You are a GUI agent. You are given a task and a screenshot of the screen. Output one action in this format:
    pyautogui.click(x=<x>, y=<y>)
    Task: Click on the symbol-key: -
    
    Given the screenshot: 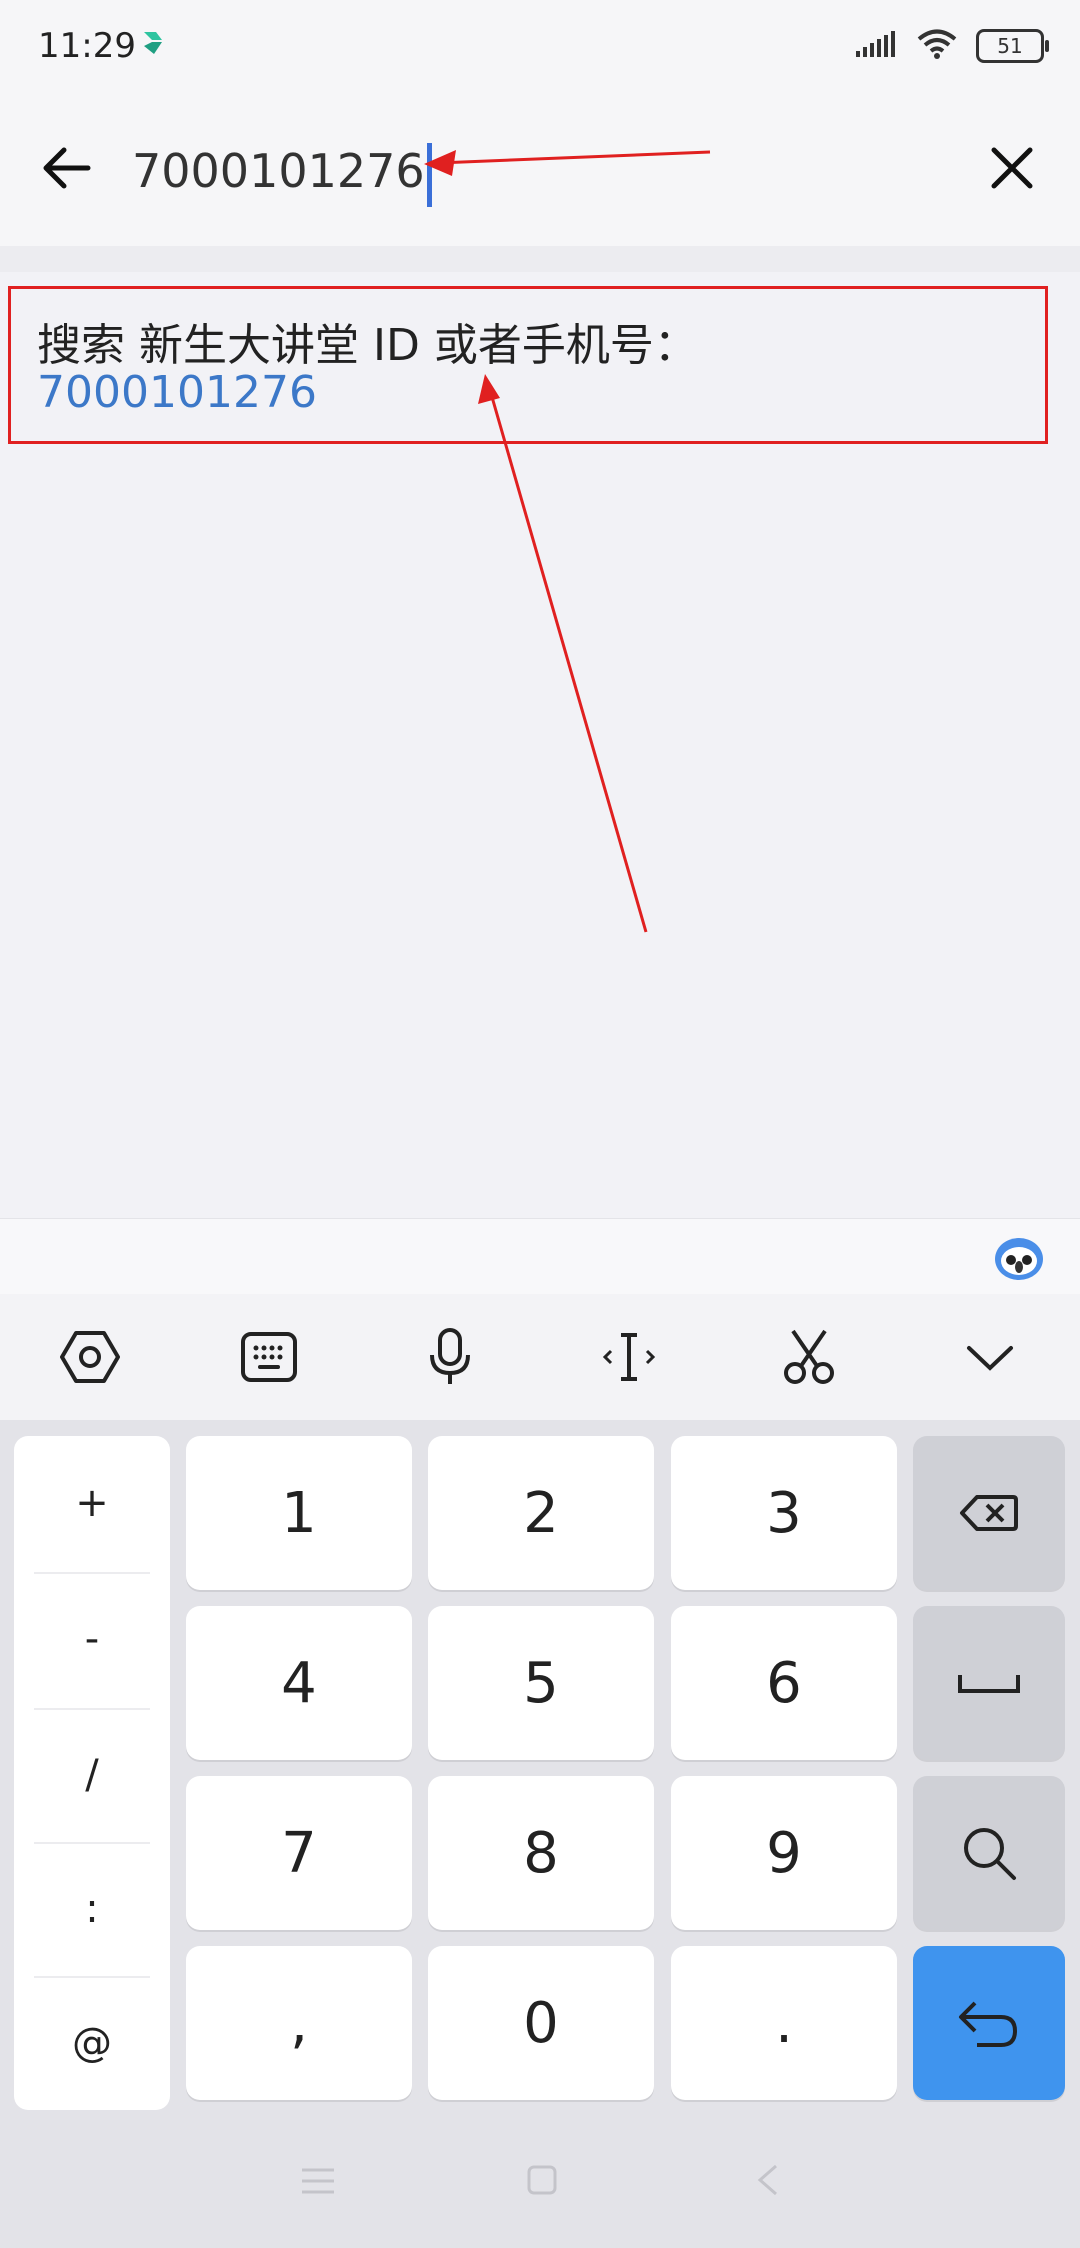 What is the action you would take?
    pyautogui.click(x=92, y=1639)
    